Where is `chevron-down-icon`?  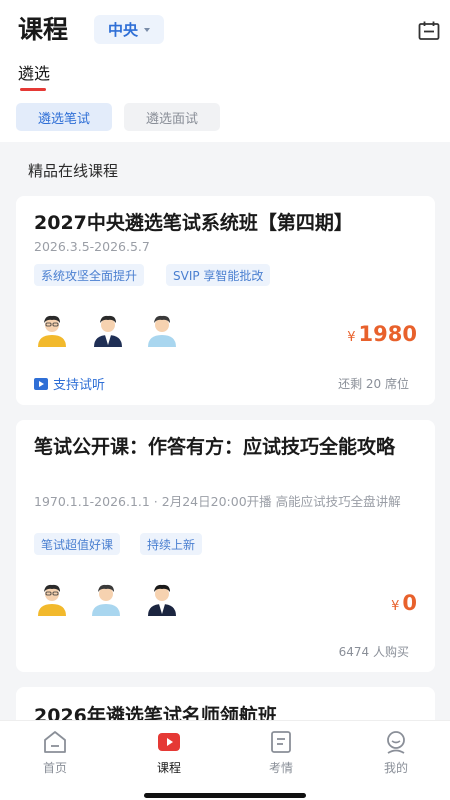
chevron-down-icon is located at coordinates (147, 29).